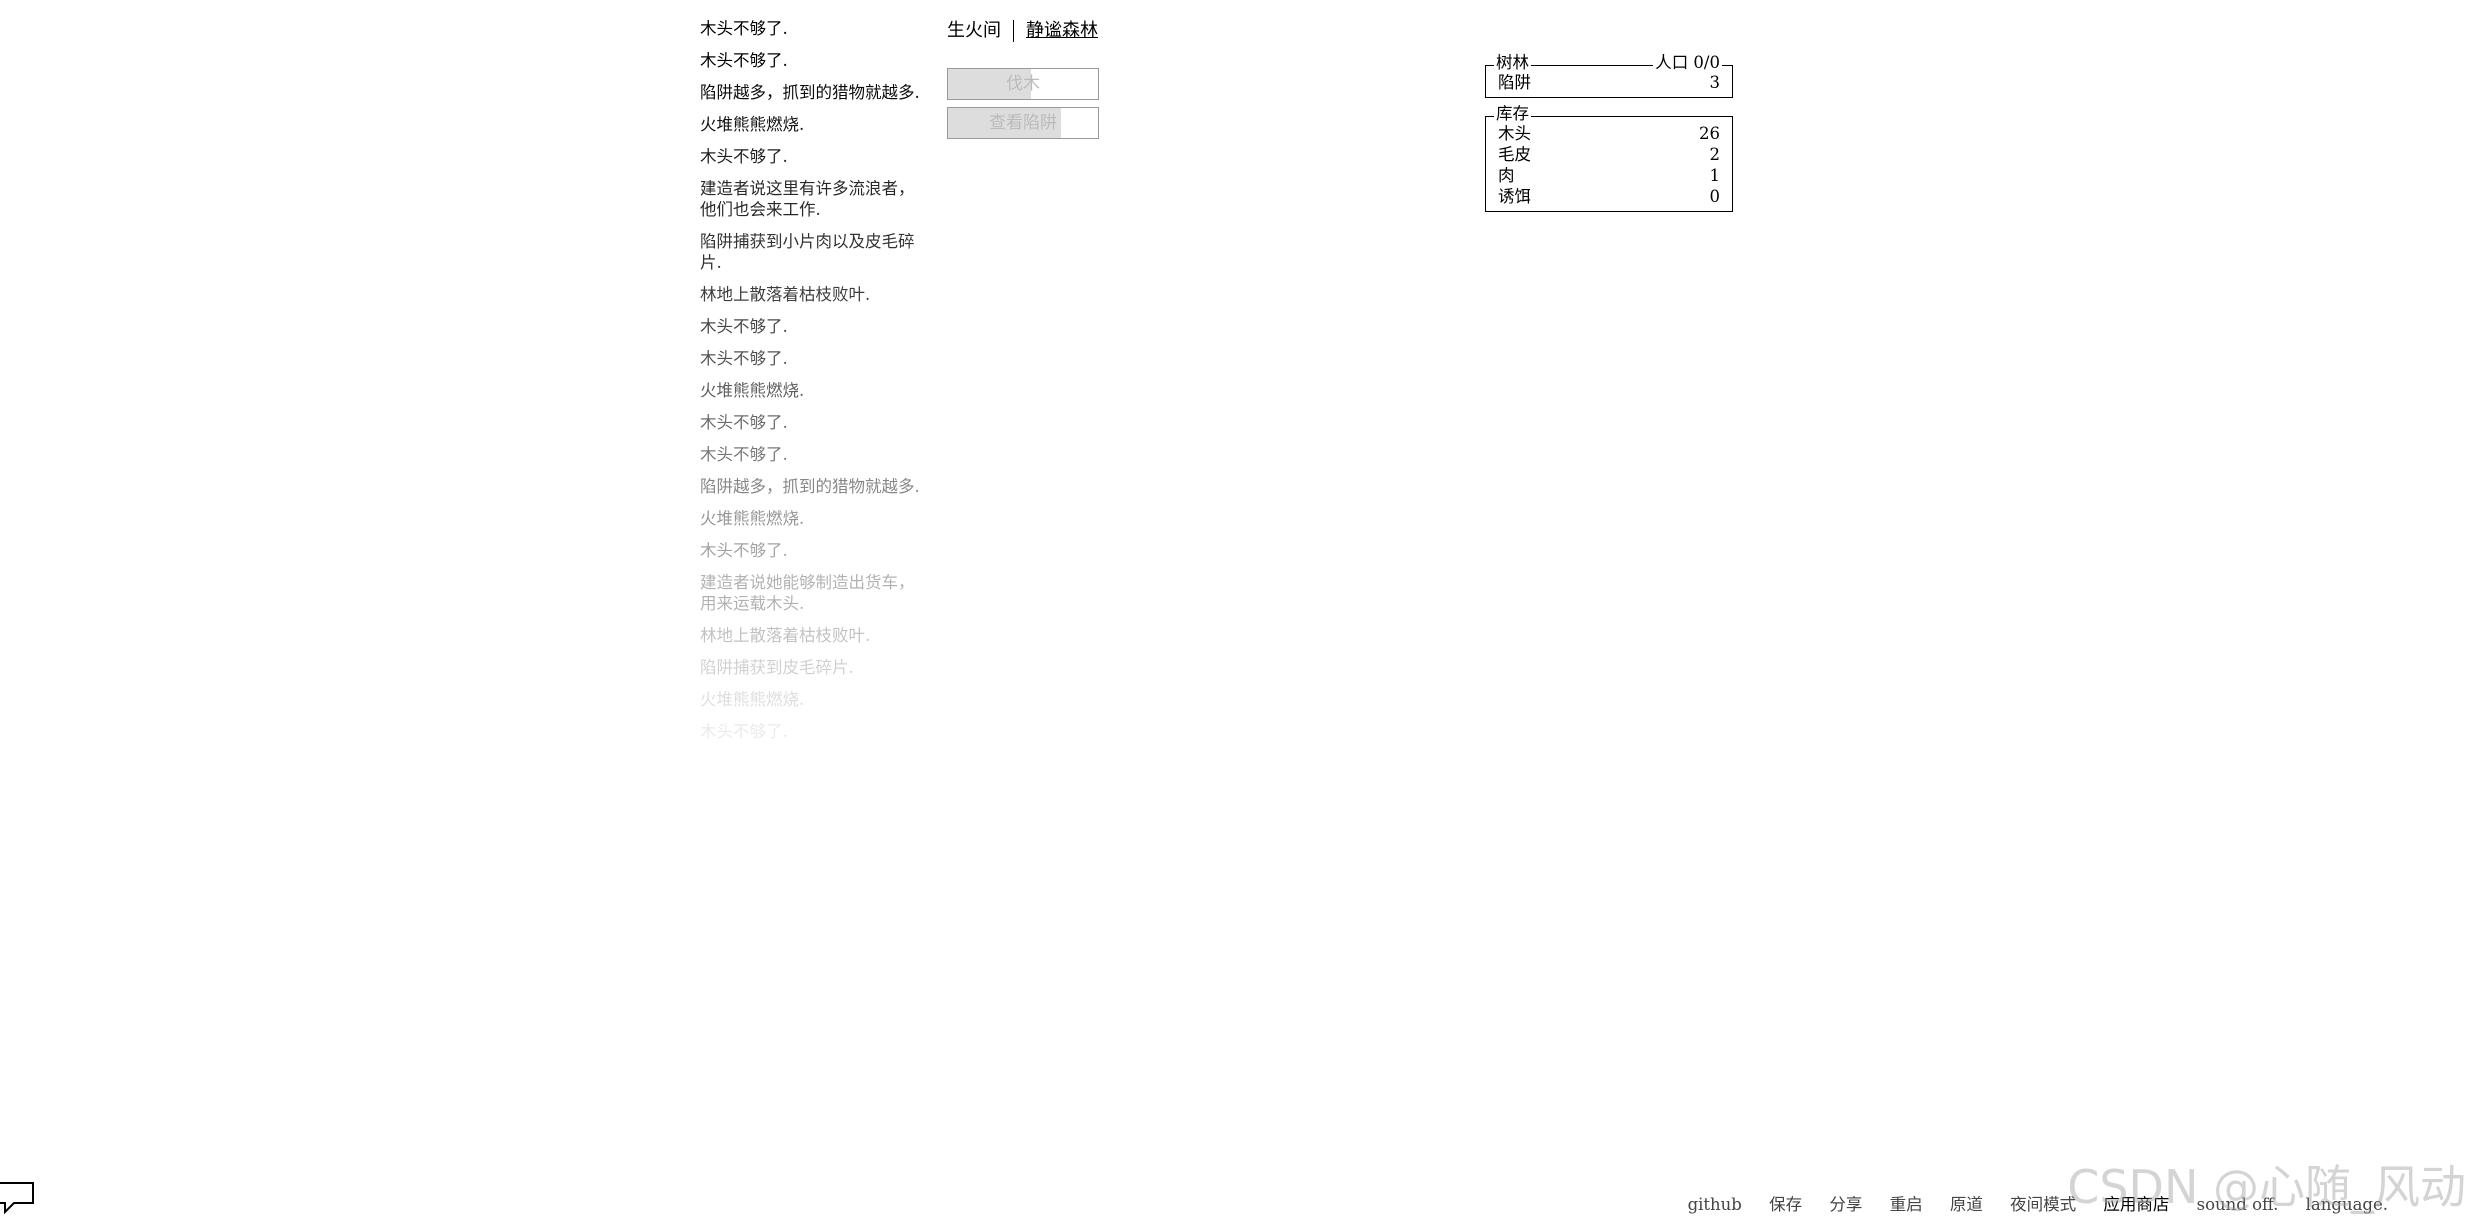 The height and width of the screenshot is (1221, 2466). Describe the element at coordinates (1062, 30) in the screenshot. I see `tab-forest: 静谧森林` at that location.